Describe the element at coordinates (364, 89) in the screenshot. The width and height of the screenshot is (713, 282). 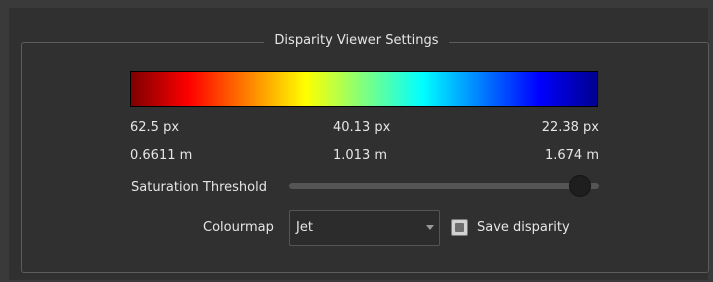
I see `colormap-colorbar` at that location.